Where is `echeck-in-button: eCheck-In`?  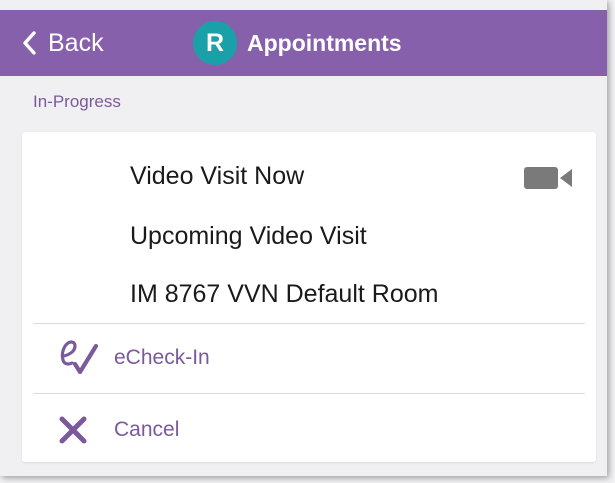
echeck-in-button: eCheck-In is located at coordinates (134, 358).